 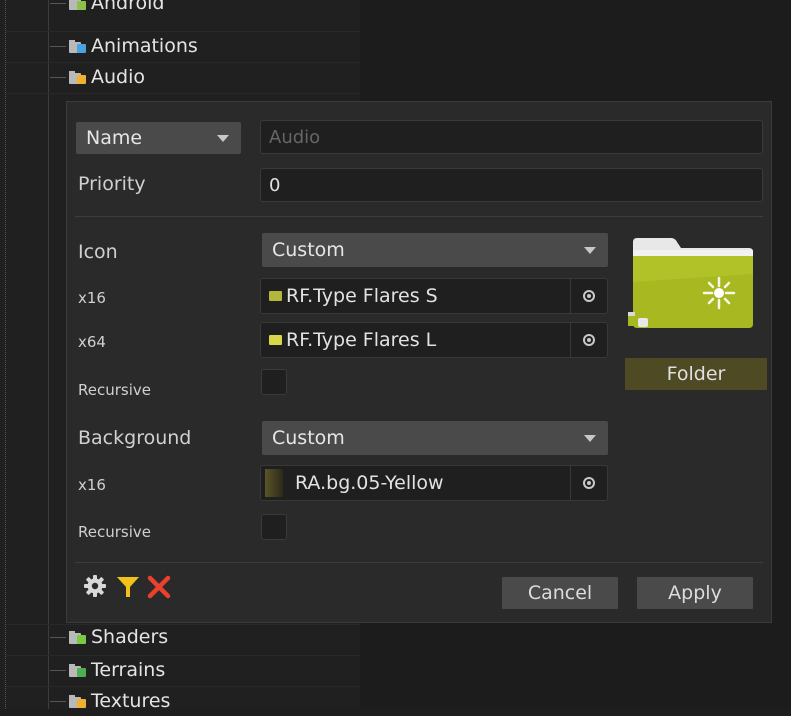 I want to click on background-recursive-label: Recursive, so click(x=114, y=532).